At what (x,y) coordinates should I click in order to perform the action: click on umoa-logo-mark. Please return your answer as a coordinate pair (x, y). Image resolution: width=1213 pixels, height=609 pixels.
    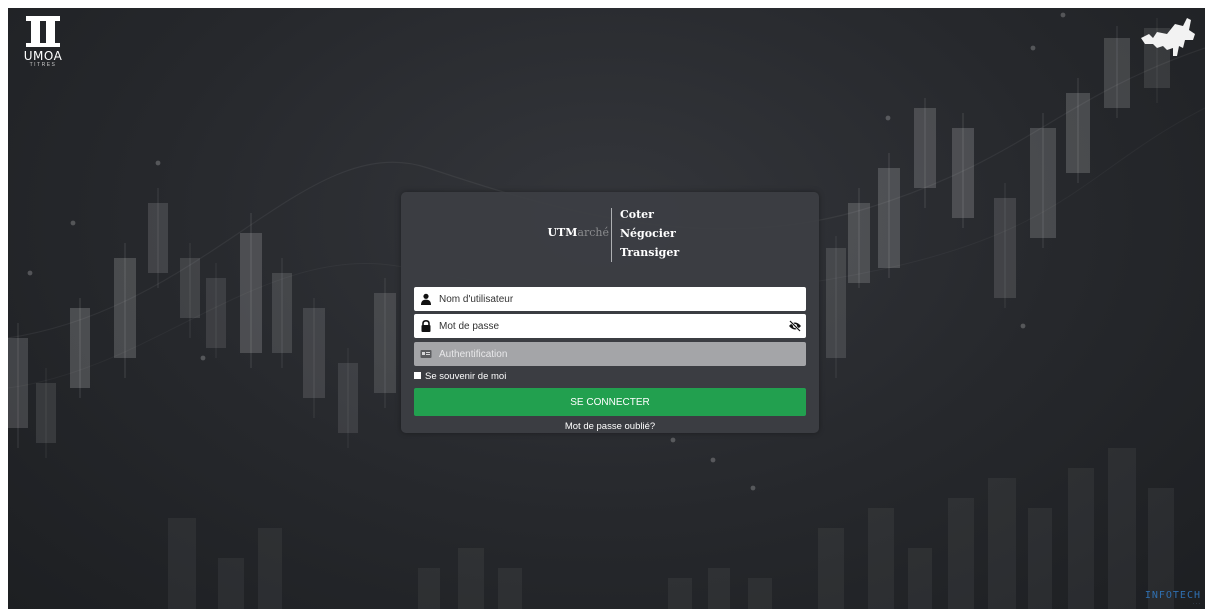
    Looking at the image, I should click on (43, 32).